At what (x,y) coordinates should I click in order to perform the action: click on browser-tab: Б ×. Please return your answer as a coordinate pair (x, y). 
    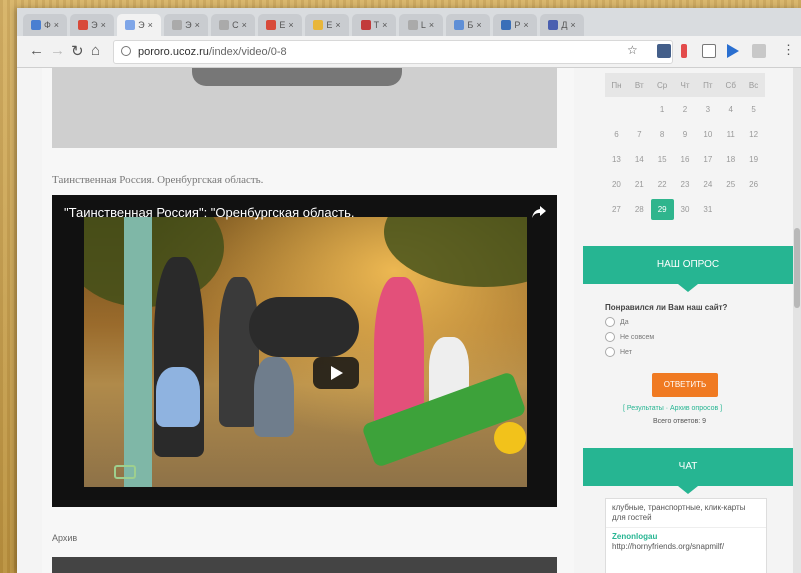
    Looking at the image, I should click on (468, 25).